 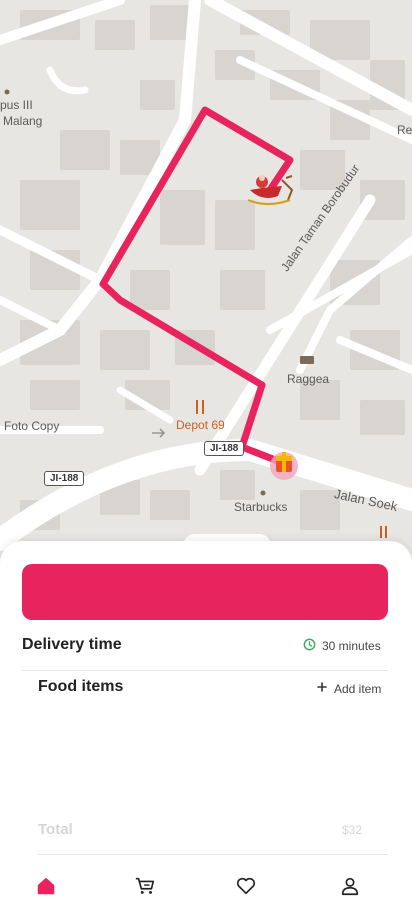 What do you see at coordinates (261, 507) in the screenshot?
I see `map-label-starbucks: Starbucks` at bounding box center [261, 507].